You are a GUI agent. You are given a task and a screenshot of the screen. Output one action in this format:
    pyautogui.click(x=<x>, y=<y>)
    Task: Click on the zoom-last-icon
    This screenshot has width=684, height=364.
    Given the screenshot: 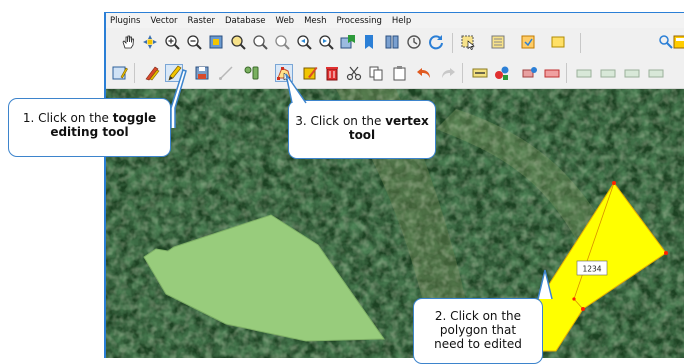 What is the action you would take?
    pyautogui.click(x=304, y=42)
    